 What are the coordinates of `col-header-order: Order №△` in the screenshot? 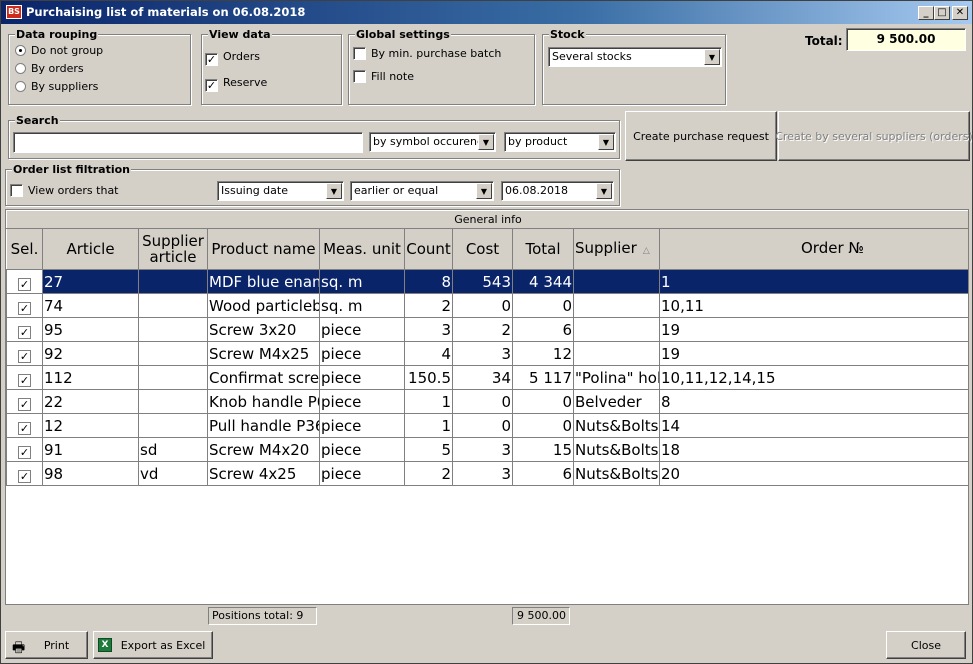 It's located at (813, 249).